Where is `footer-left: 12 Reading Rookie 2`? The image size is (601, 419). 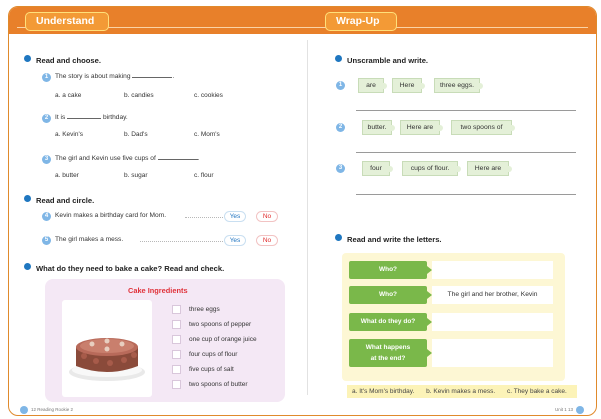
footer-left: 12 Reading Rookie 2 is located at coordinates (45, 410).